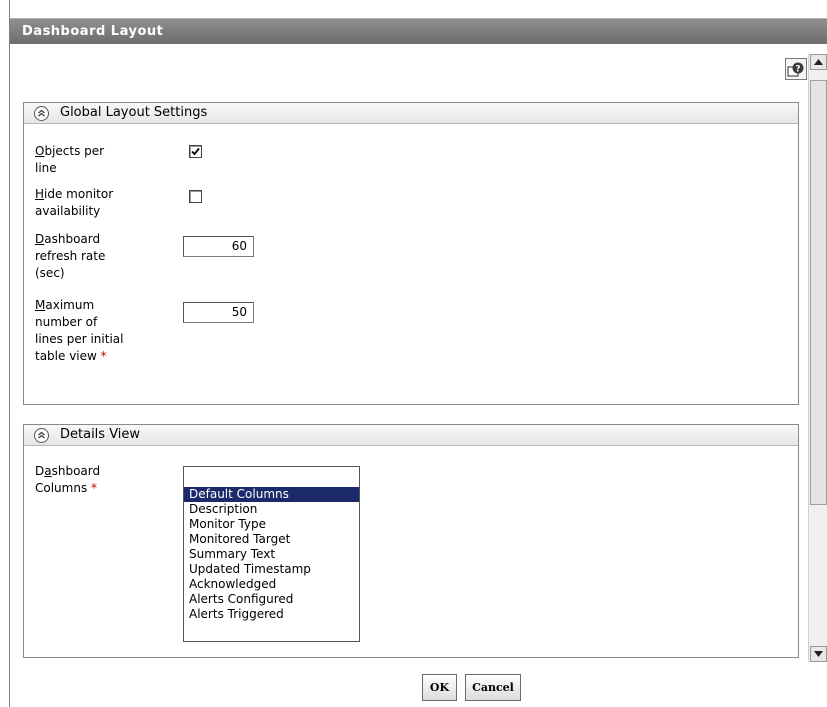 The image size is (827, 707). I want to click on scroll-down-button, so click(818, 654).